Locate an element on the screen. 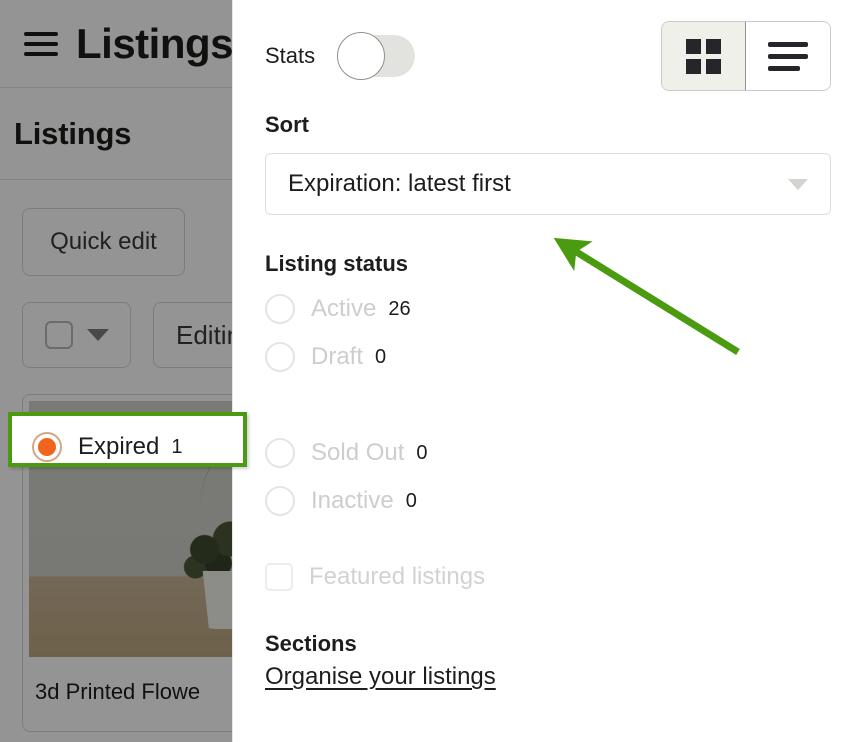  stats-toggle-group: Stats is located at coordinates (340, 56).